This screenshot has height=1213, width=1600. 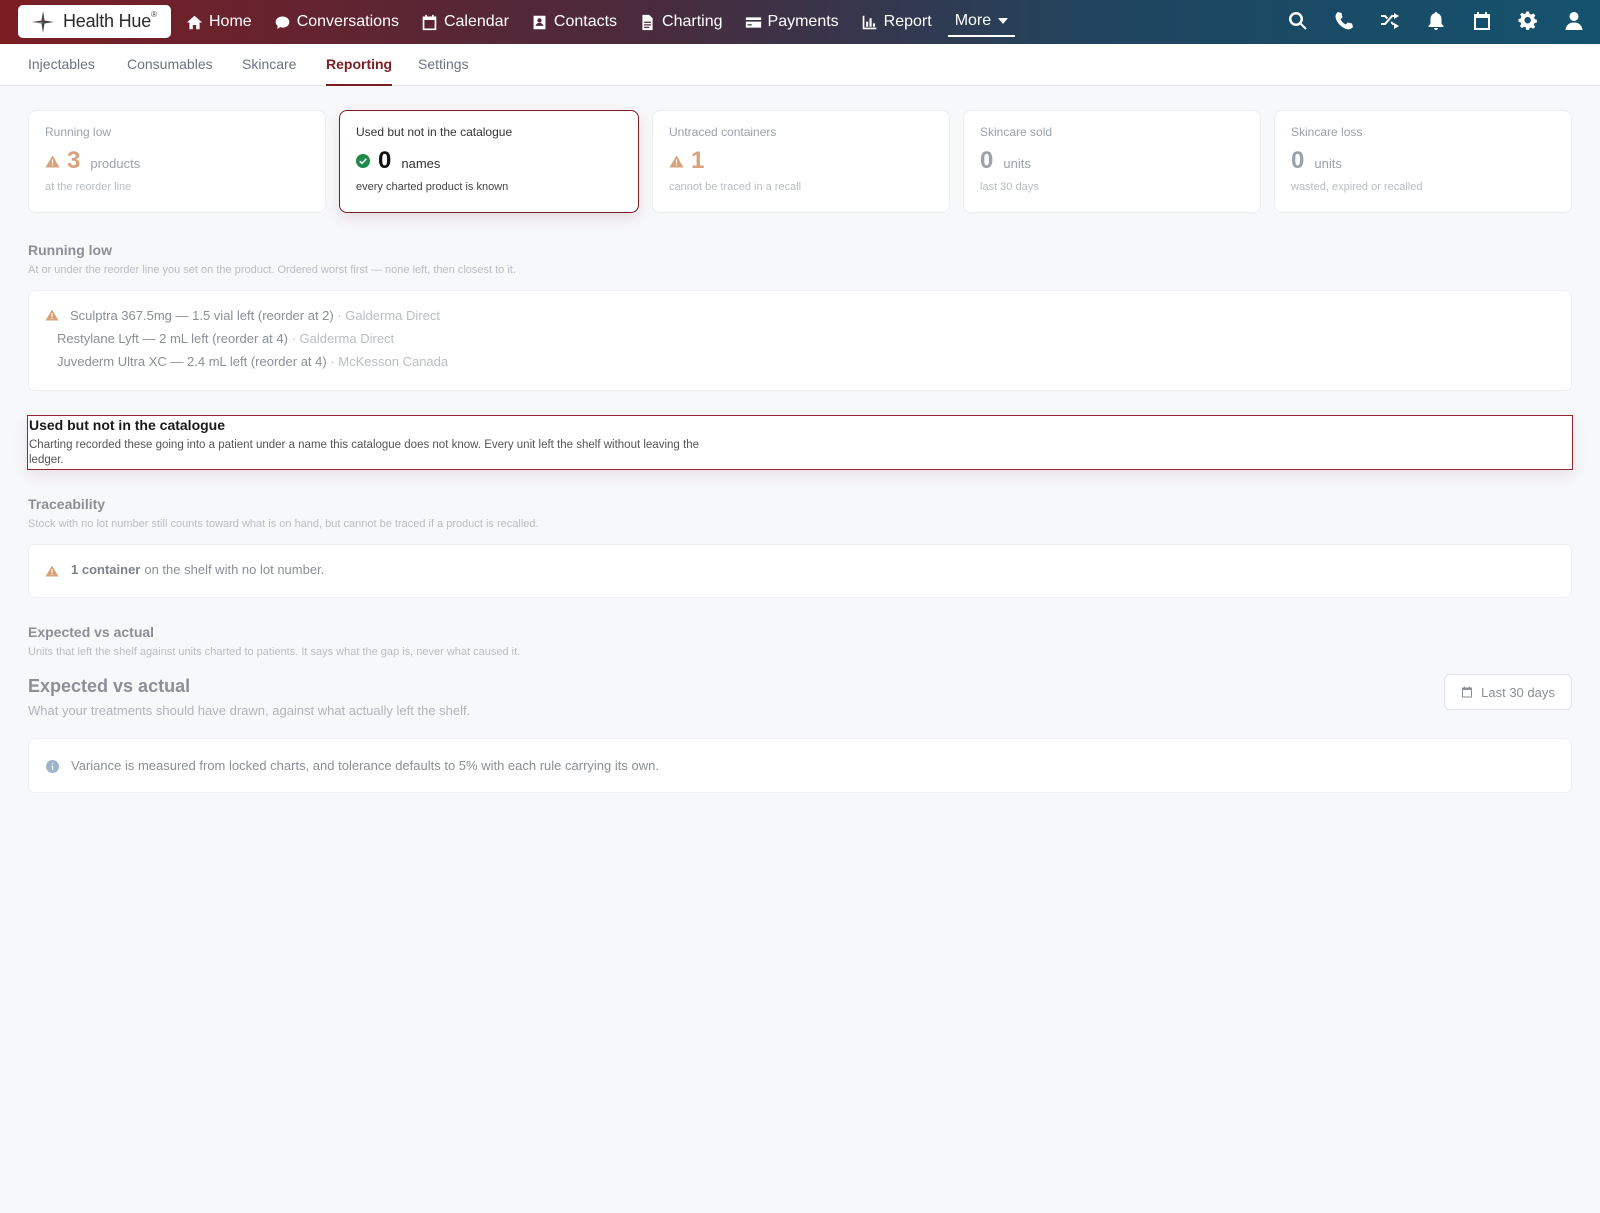 What do you see at coordinates (698, 160) in the screenshot?
I see `stat-card-value: 1` at bounding box center [698, 160].